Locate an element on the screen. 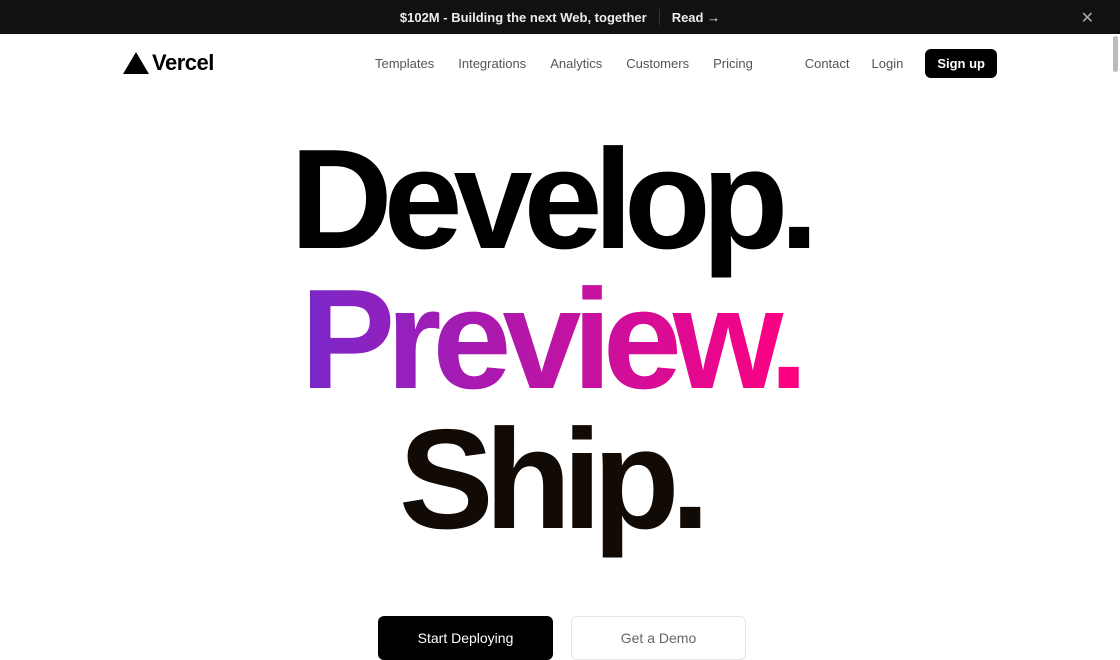 This screenshot has height=660, width=1120. banner-text: $102M - Building the next Web, together is located at coordinates (523, 17).